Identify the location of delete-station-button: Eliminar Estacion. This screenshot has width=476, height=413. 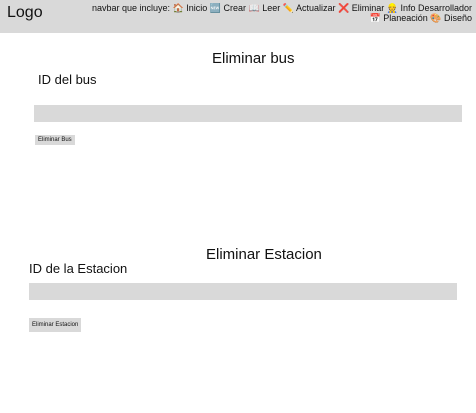
(55, 325).